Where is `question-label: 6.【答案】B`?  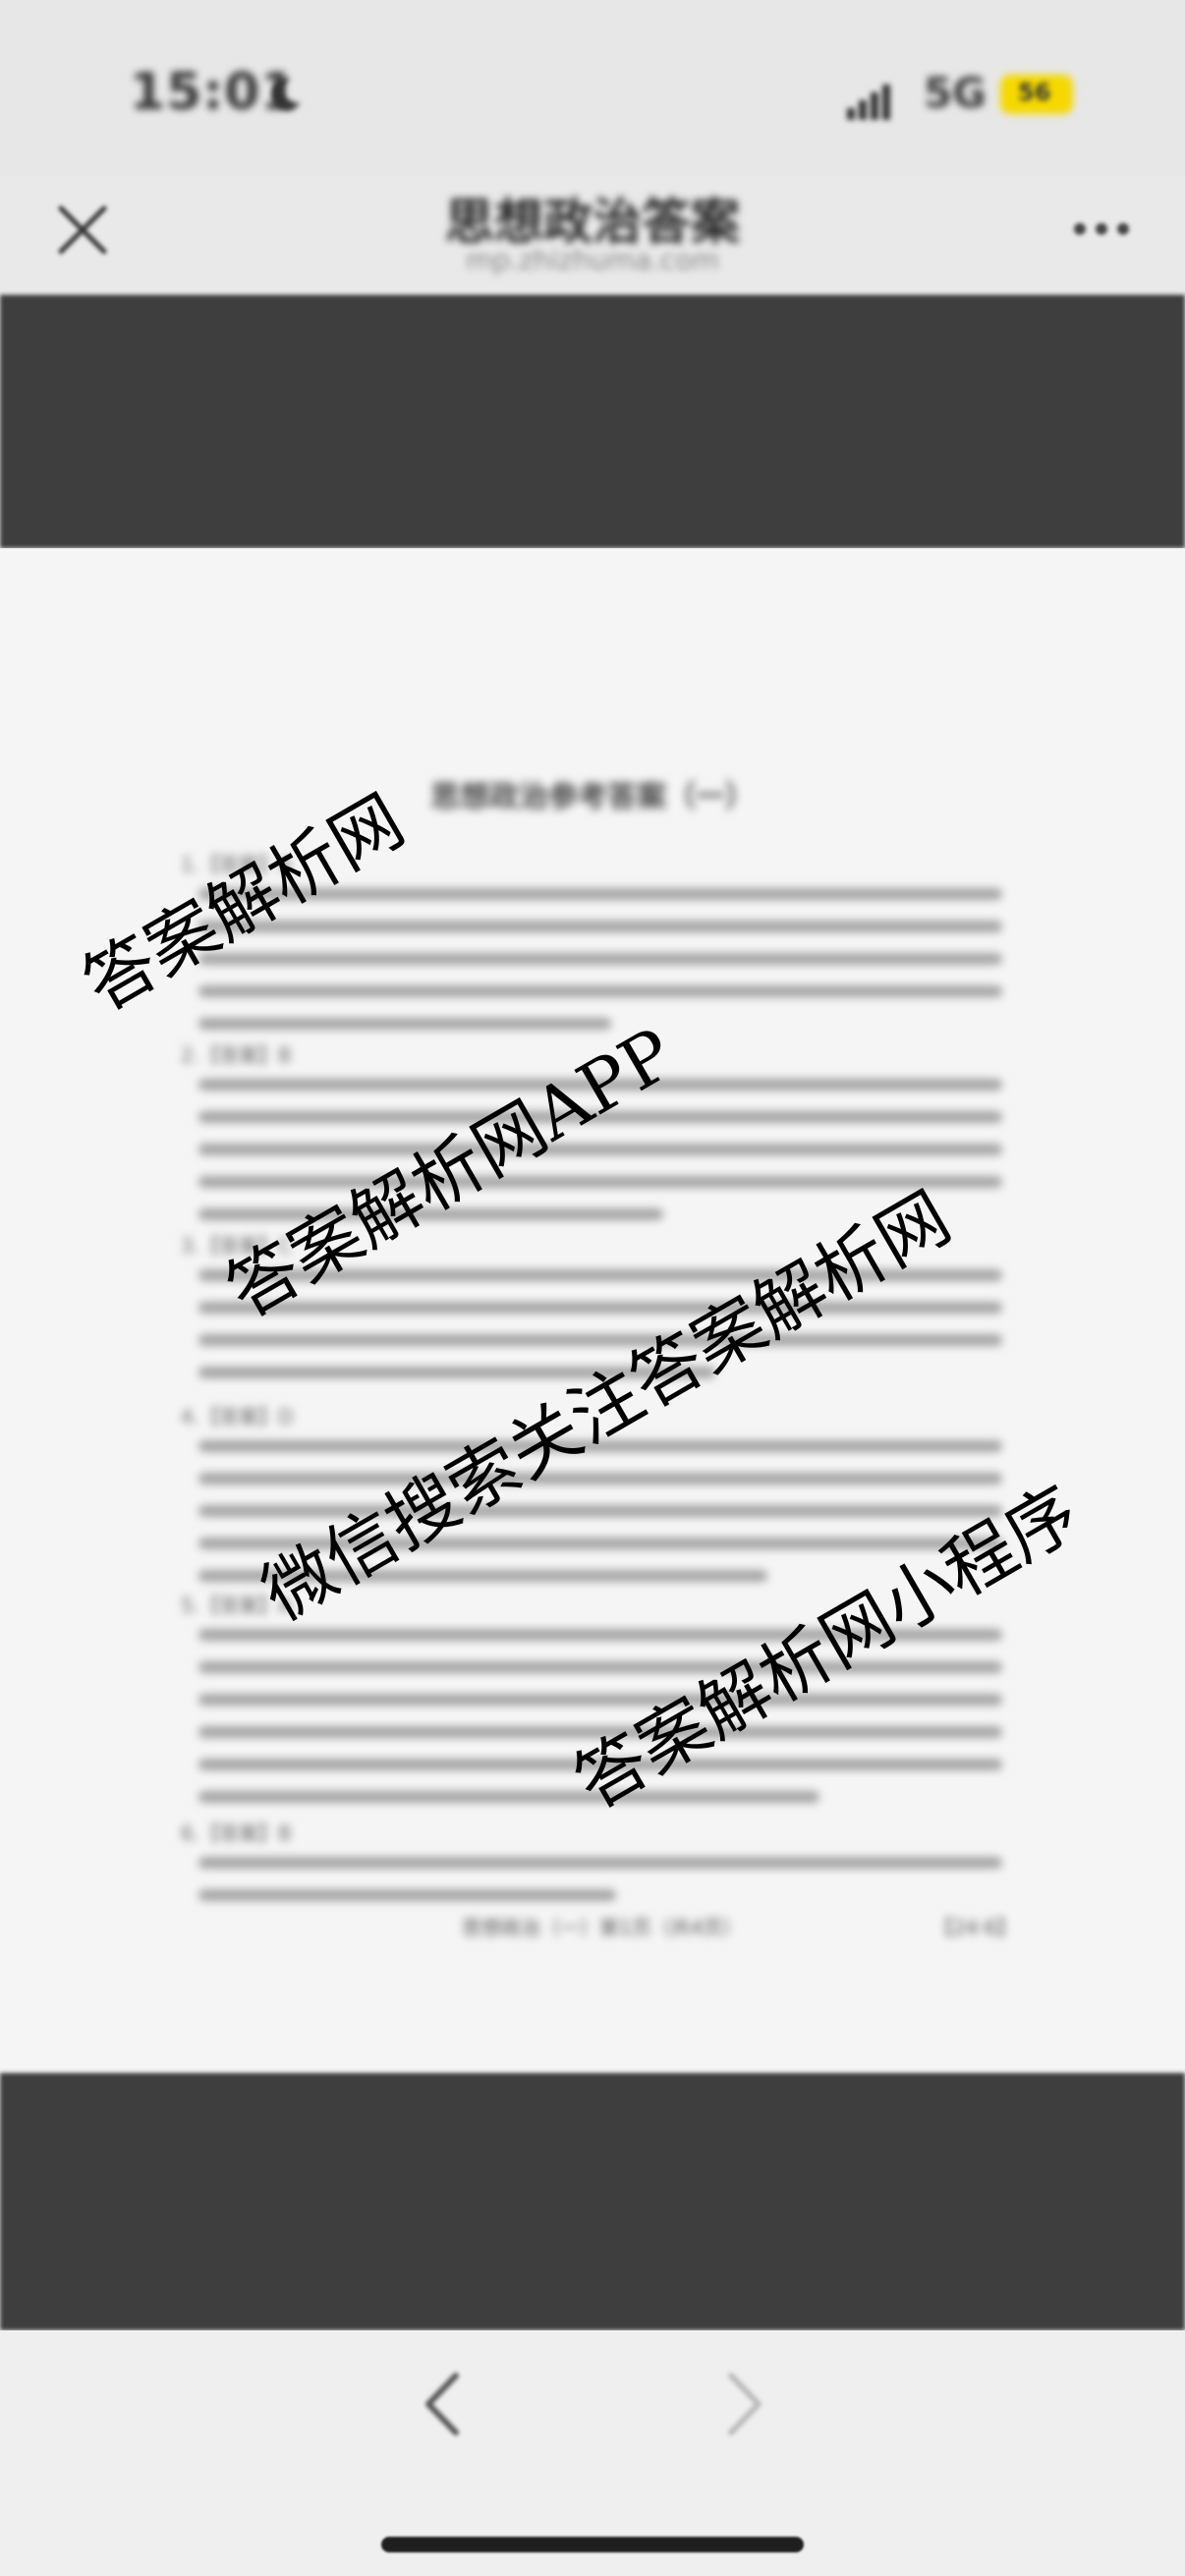
question-label: 6.【答案】B is located at coordinates (237, 1833).